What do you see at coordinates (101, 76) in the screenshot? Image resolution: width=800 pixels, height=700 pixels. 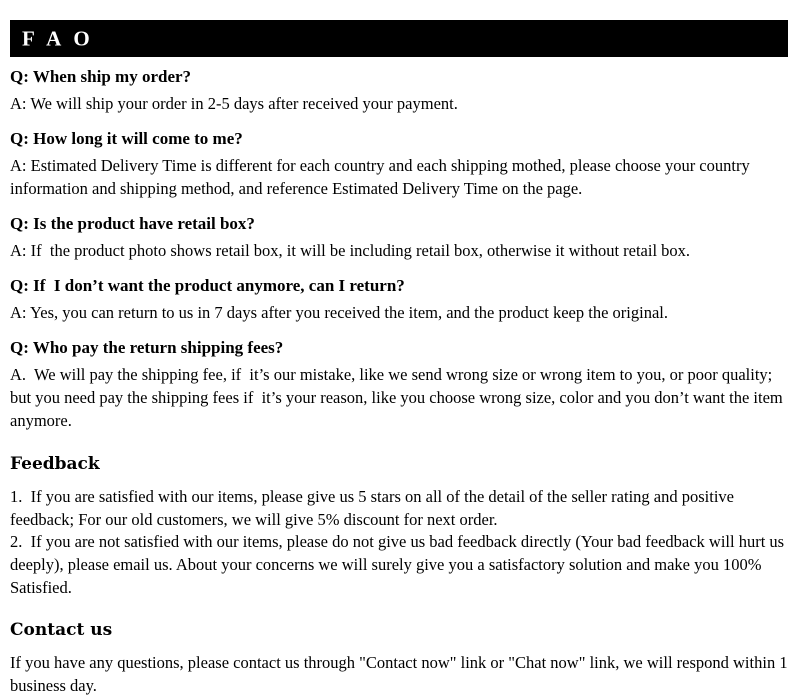 I see `faq-question: Q: When ship my order?` at bounding box center [101, 76].